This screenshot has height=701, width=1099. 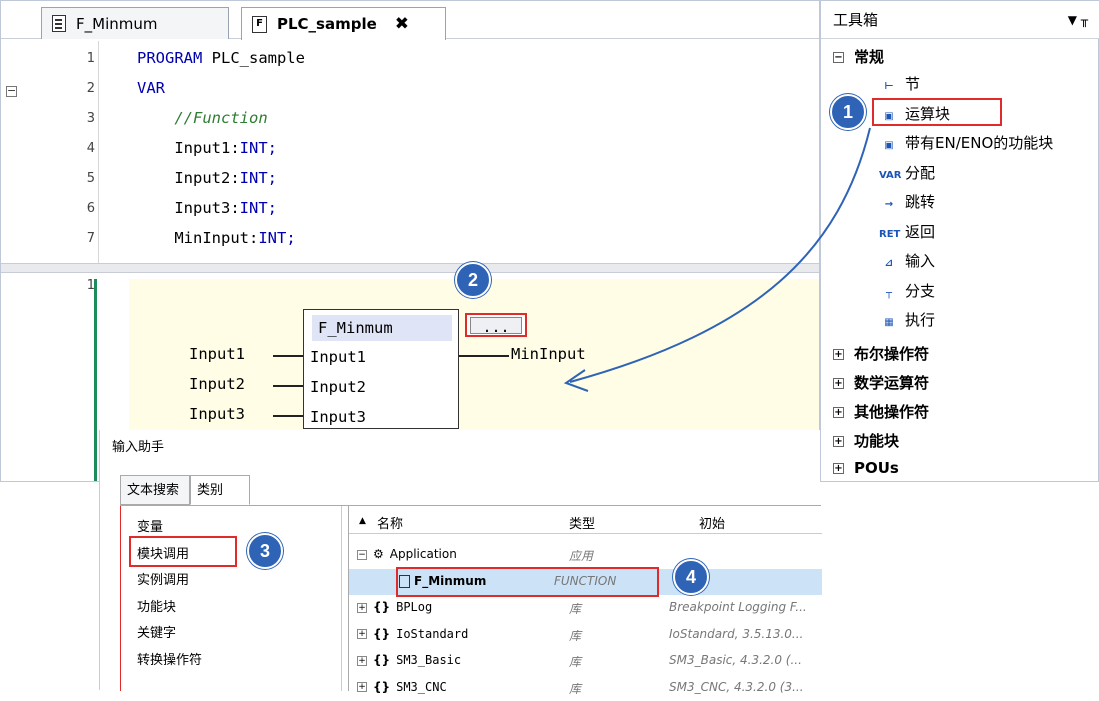 I want to click on step-badge-1: 1, so click(x=848, y=112).